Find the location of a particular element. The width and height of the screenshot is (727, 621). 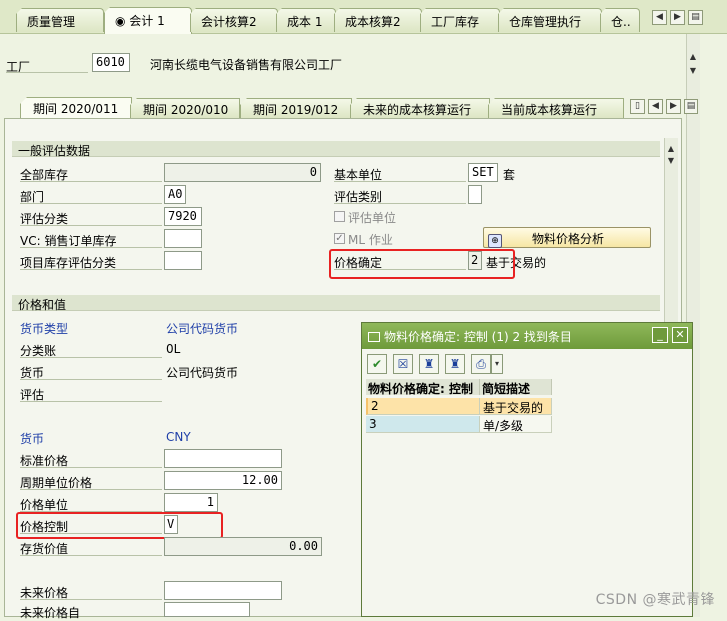

tab-accounting-2: 会计核算2 is located at coordinates (234, 20).